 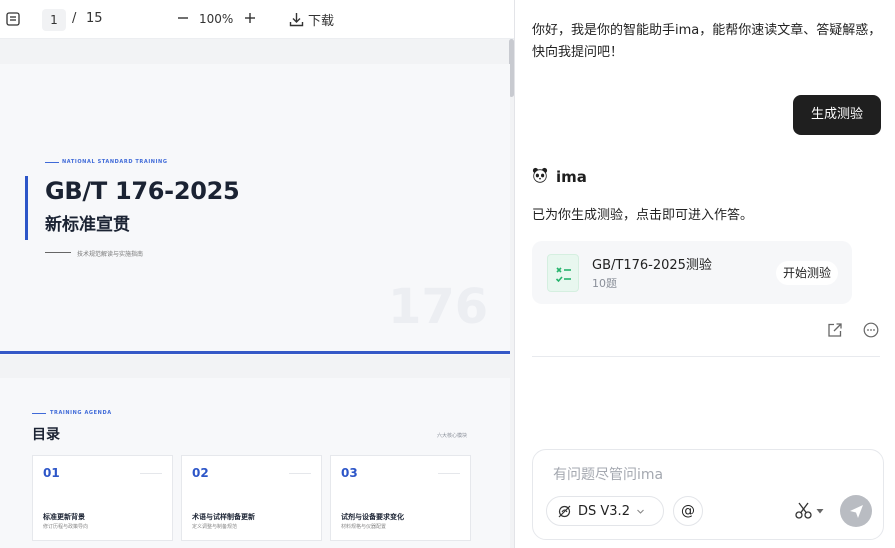 I want to click on agenda-number: 03, so click(x=349, y=473).